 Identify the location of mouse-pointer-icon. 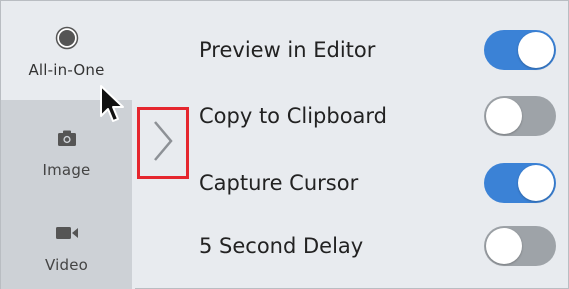
(113, 105).